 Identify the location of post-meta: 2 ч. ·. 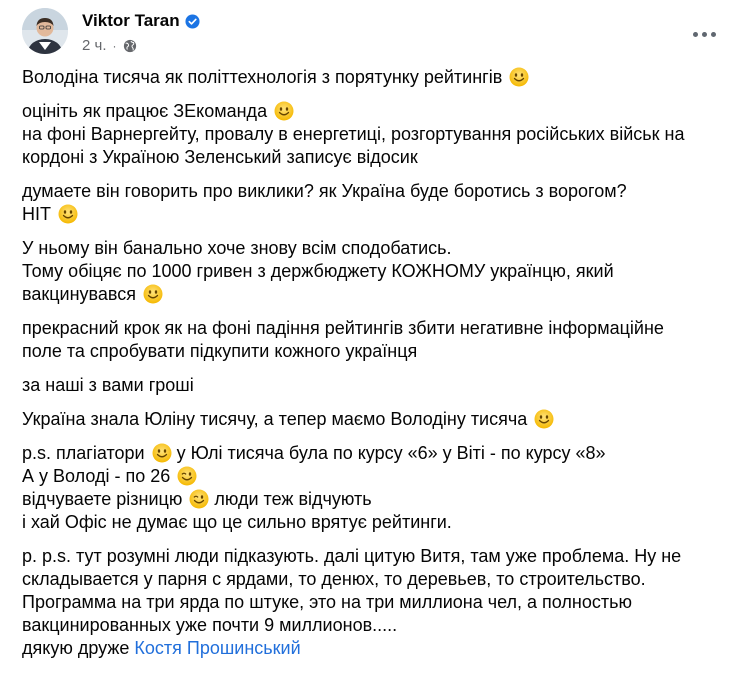
(109, 45).